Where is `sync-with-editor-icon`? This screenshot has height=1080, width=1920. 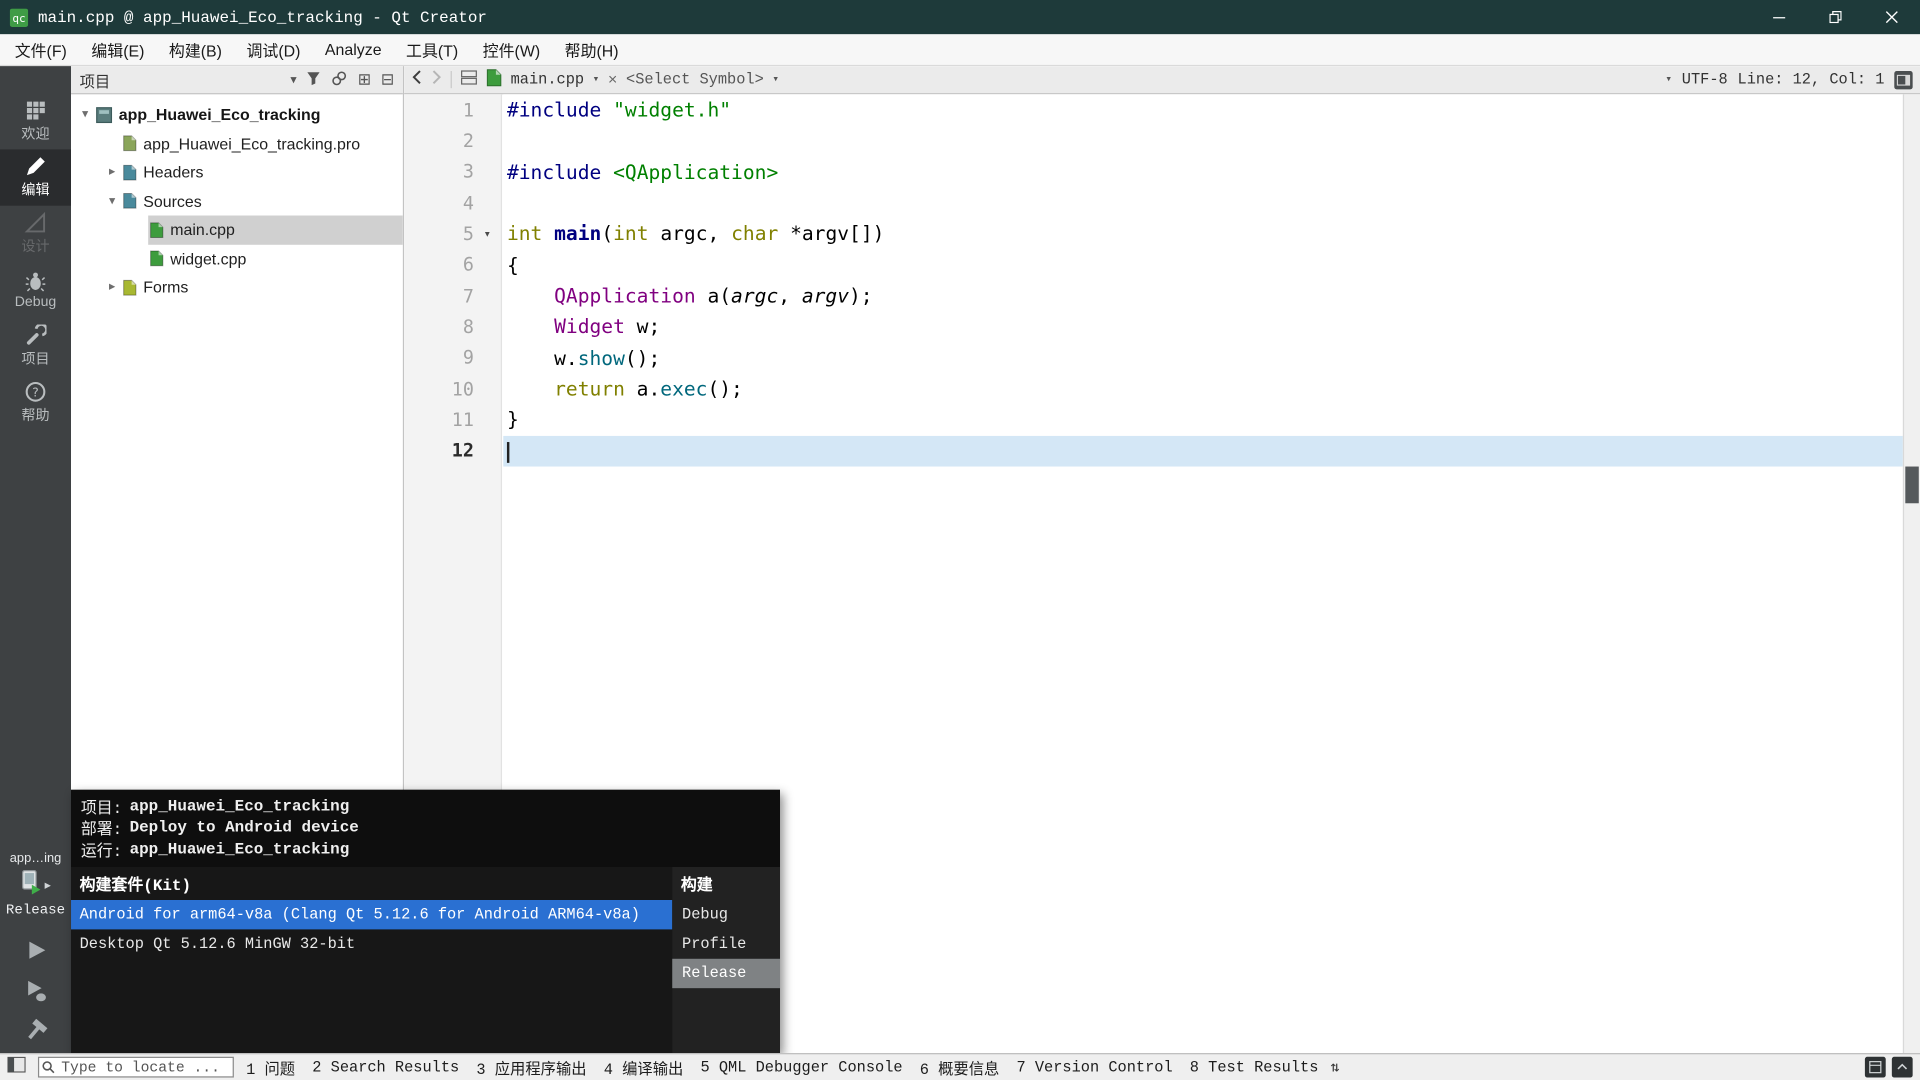 sync-with-editor-icon is located at coordinates (339, 79).